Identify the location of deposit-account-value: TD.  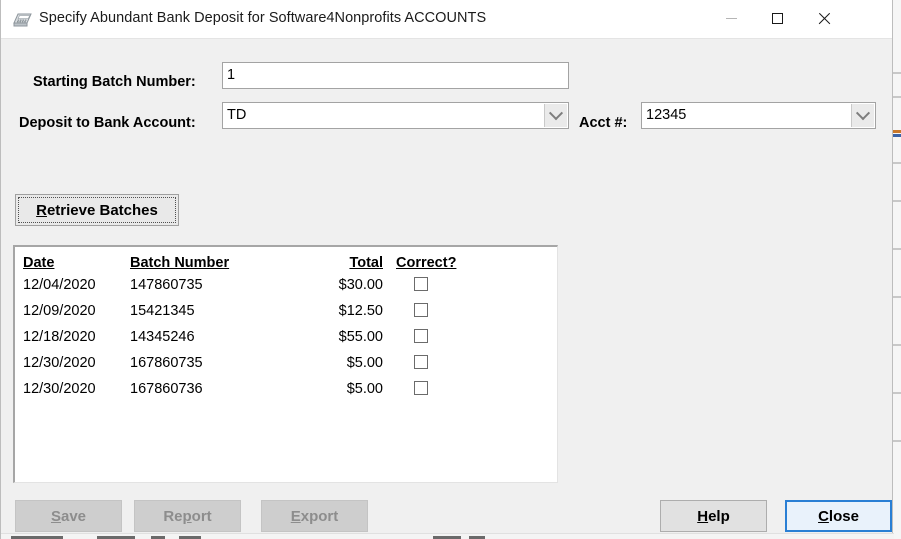
(237, 115).